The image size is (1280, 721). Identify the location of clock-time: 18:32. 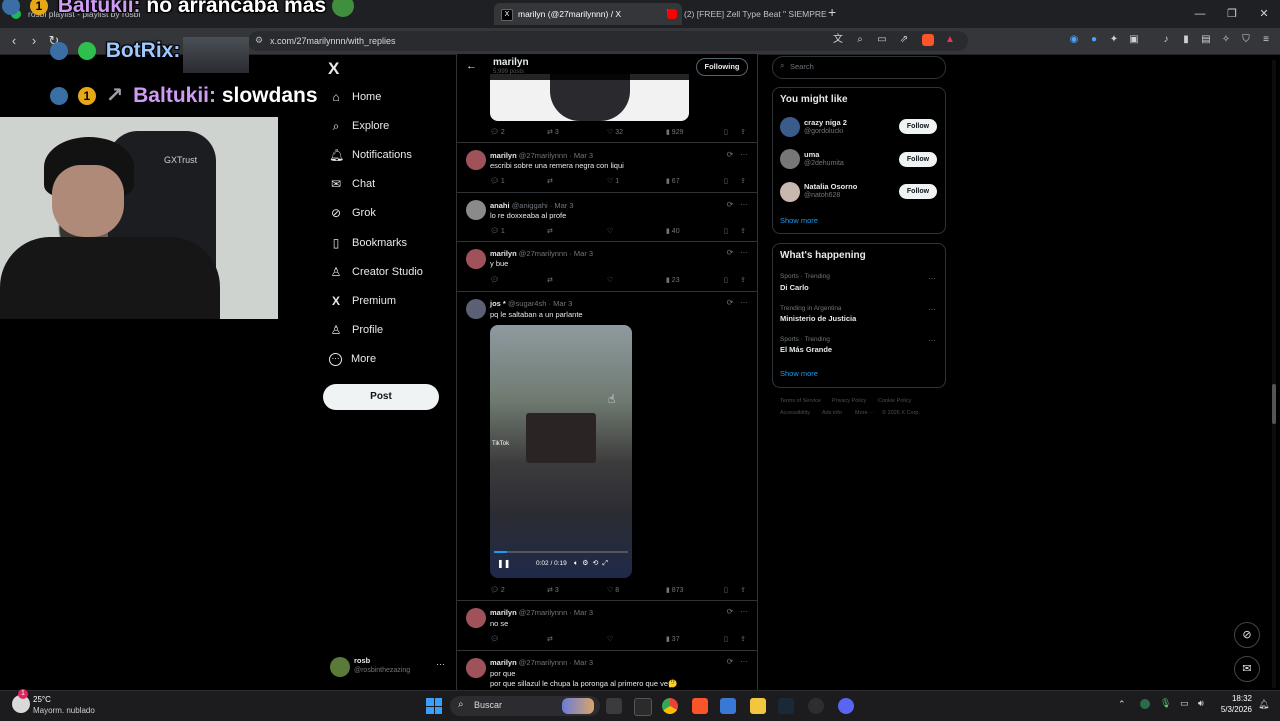
(1239, 698).